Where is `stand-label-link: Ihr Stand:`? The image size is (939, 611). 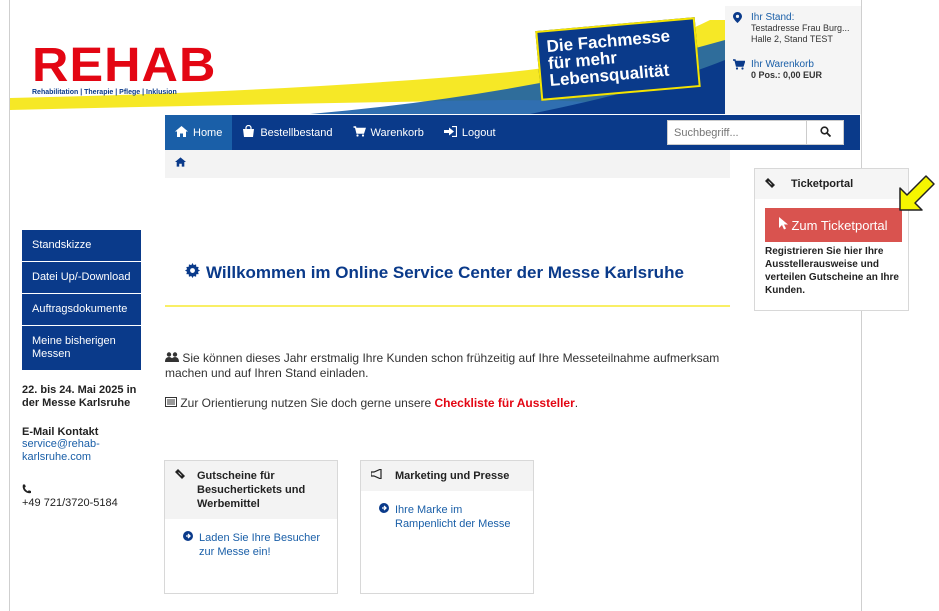
stand-label-link: Ihr Stand: is located at coordinates (800, 17).